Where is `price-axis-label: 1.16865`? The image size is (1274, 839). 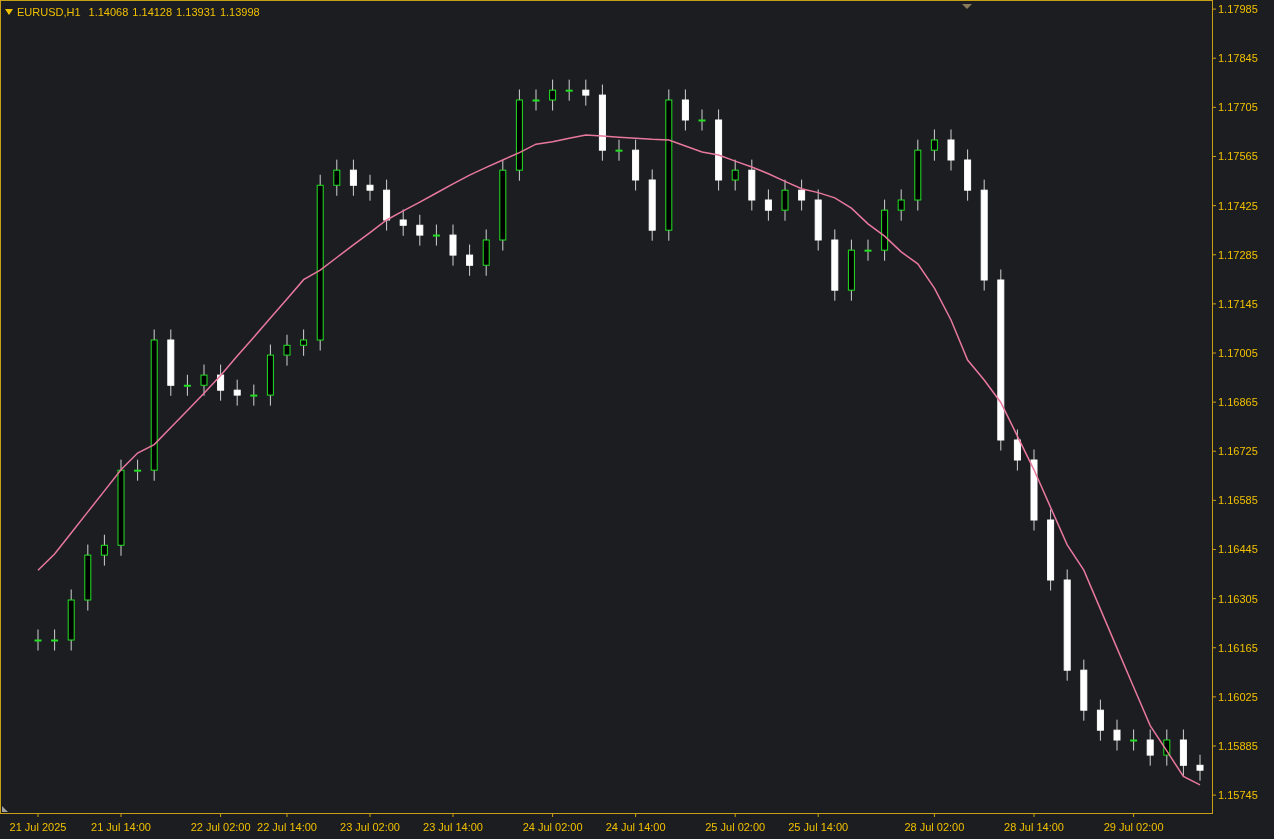 price-axis-label: 1.16865 is located at coordinates (1238, 402).